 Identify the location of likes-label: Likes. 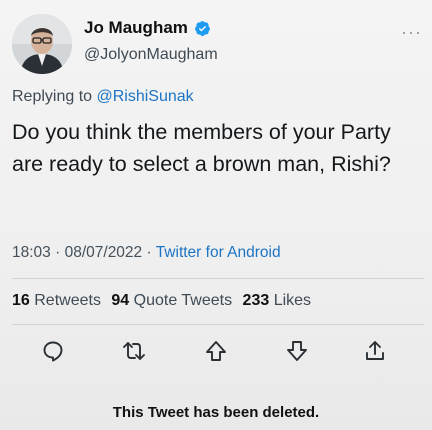
(292, 300).